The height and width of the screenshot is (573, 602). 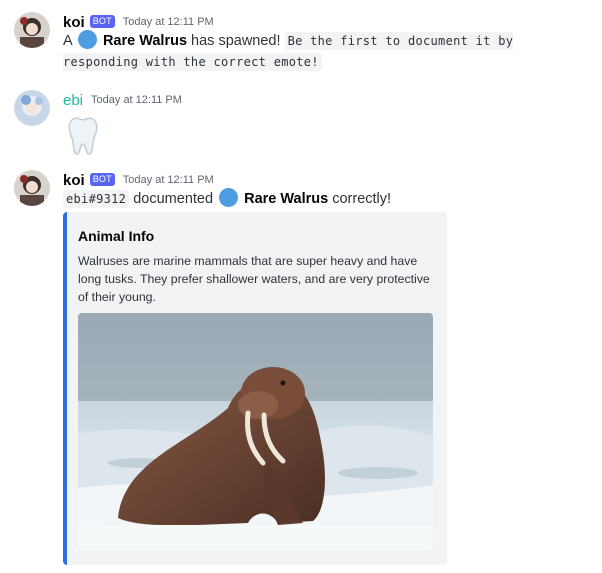 What do you see at coordinates (67, 41) in the screenshot?
I see `text-prefix: A` at bounding box center [67, 41].